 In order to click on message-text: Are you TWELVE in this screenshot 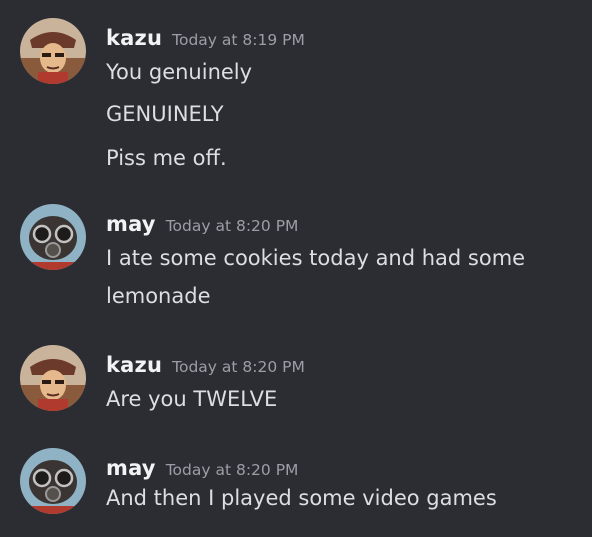, I will do `click(192, 399)`.